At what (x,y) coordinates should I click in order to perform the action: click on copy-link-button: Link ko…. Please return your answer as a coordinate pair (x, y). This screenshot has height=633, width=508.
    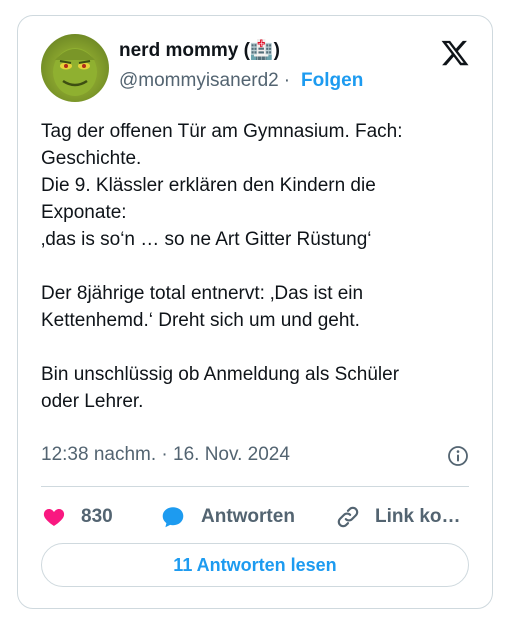
    Looking at the image, I should click on (398, 517).